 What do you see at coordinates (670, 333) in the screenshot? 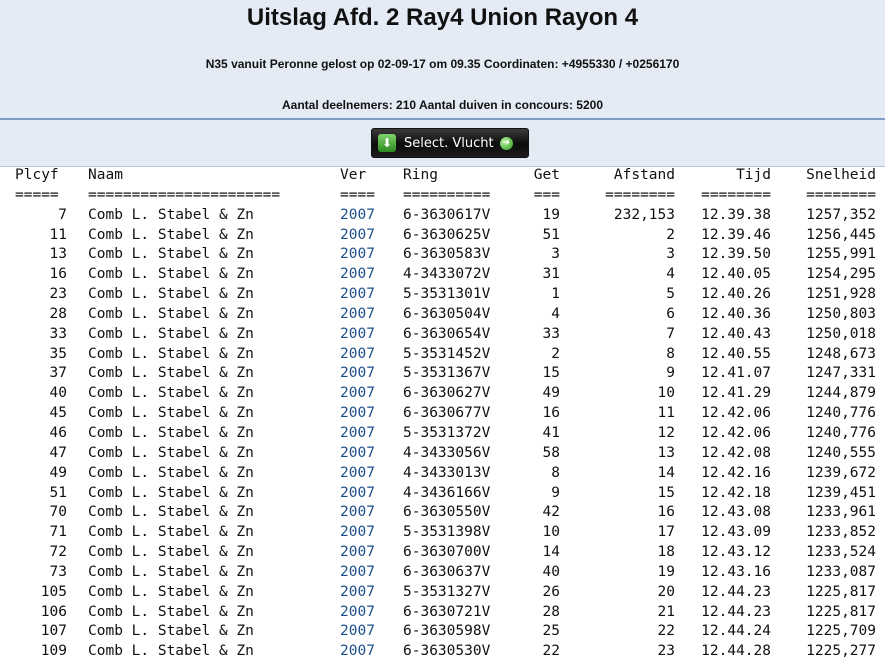
I see `cell-afstand: 7` at bounding box center [670, 333].